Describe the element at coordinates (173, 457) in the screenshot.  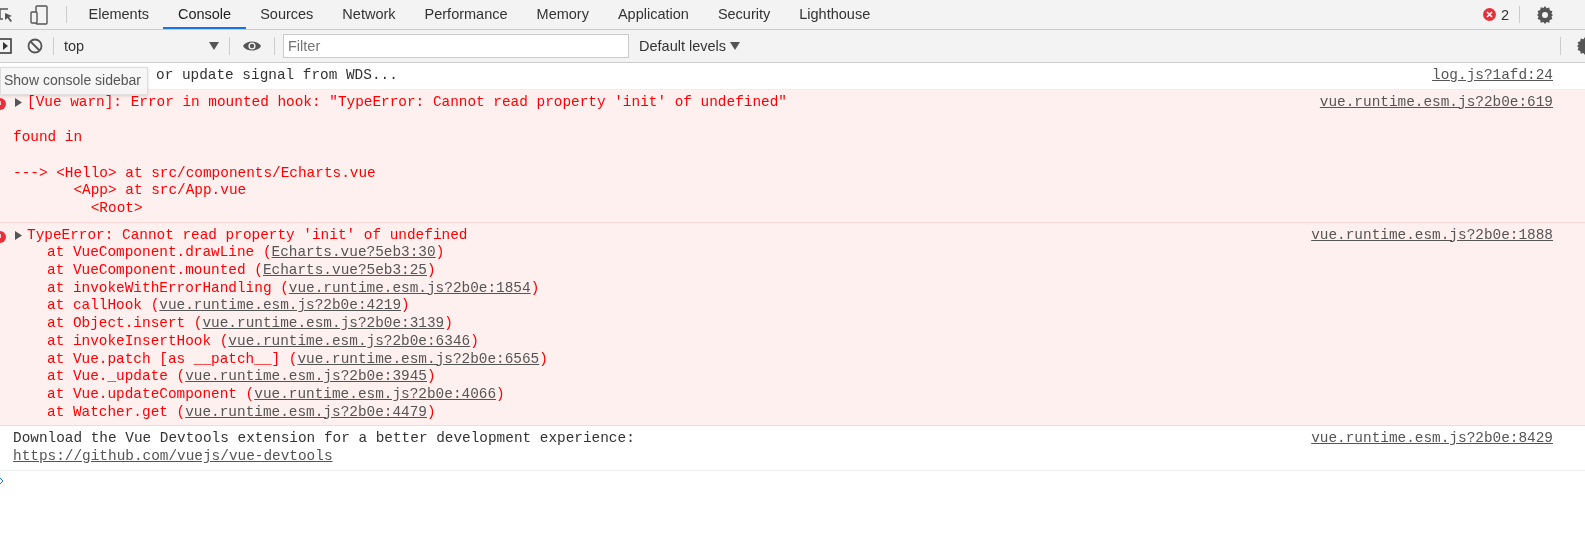
I see `devtools-link: https://github.com/vuejs/vue-devtools` at that location.